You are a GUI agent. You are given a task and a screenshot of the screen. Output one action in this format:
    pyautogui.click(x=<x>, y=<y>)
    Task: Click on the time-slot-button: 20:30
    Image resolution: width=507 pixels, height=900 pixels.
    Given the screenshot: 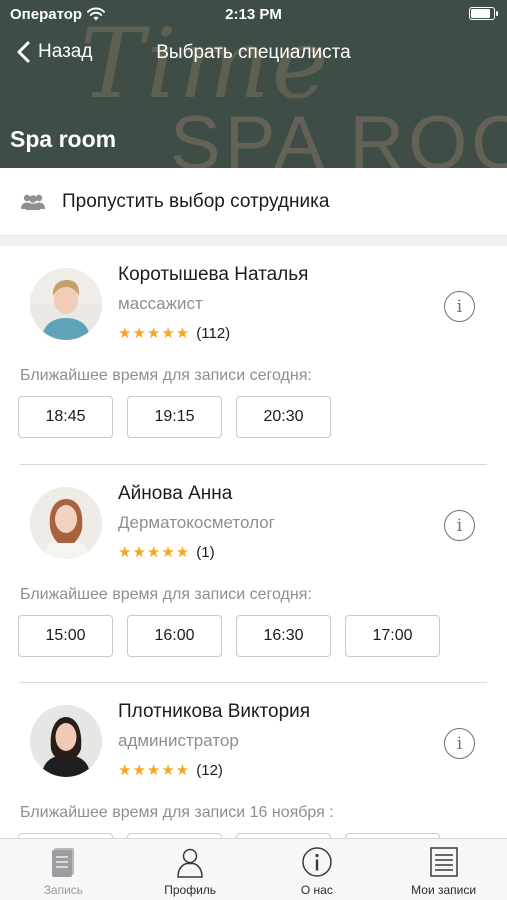 What is the action you would take?
    pyautogui.click(x=283, y=417)
    